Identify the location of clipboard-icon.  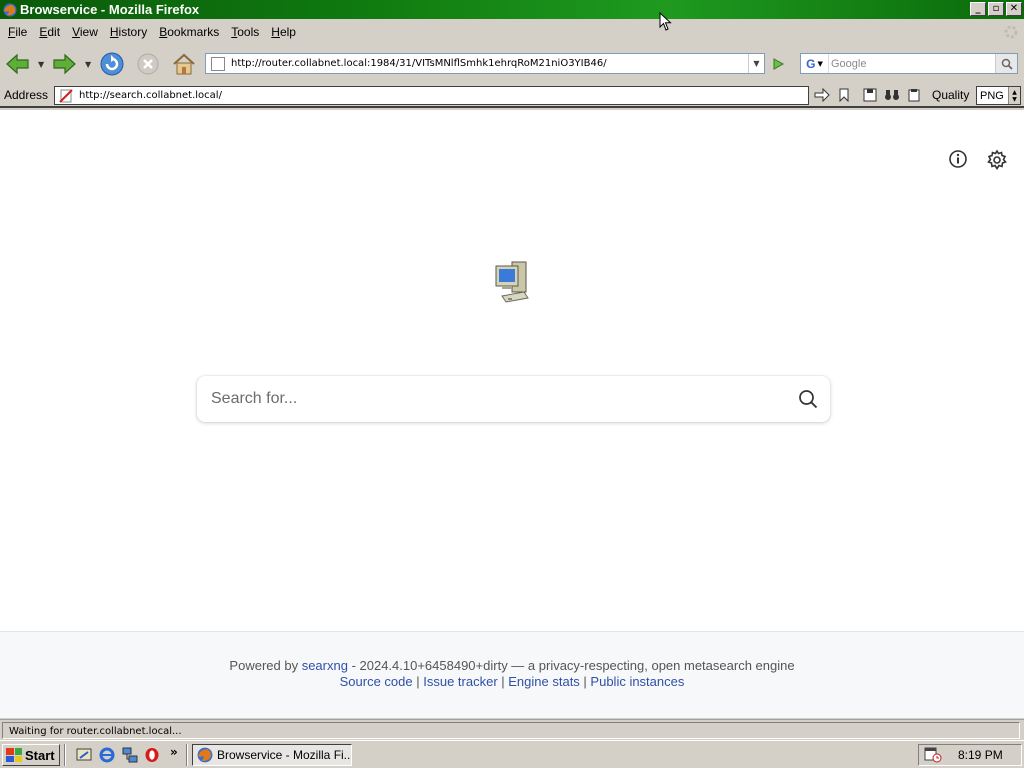
(914, 95).